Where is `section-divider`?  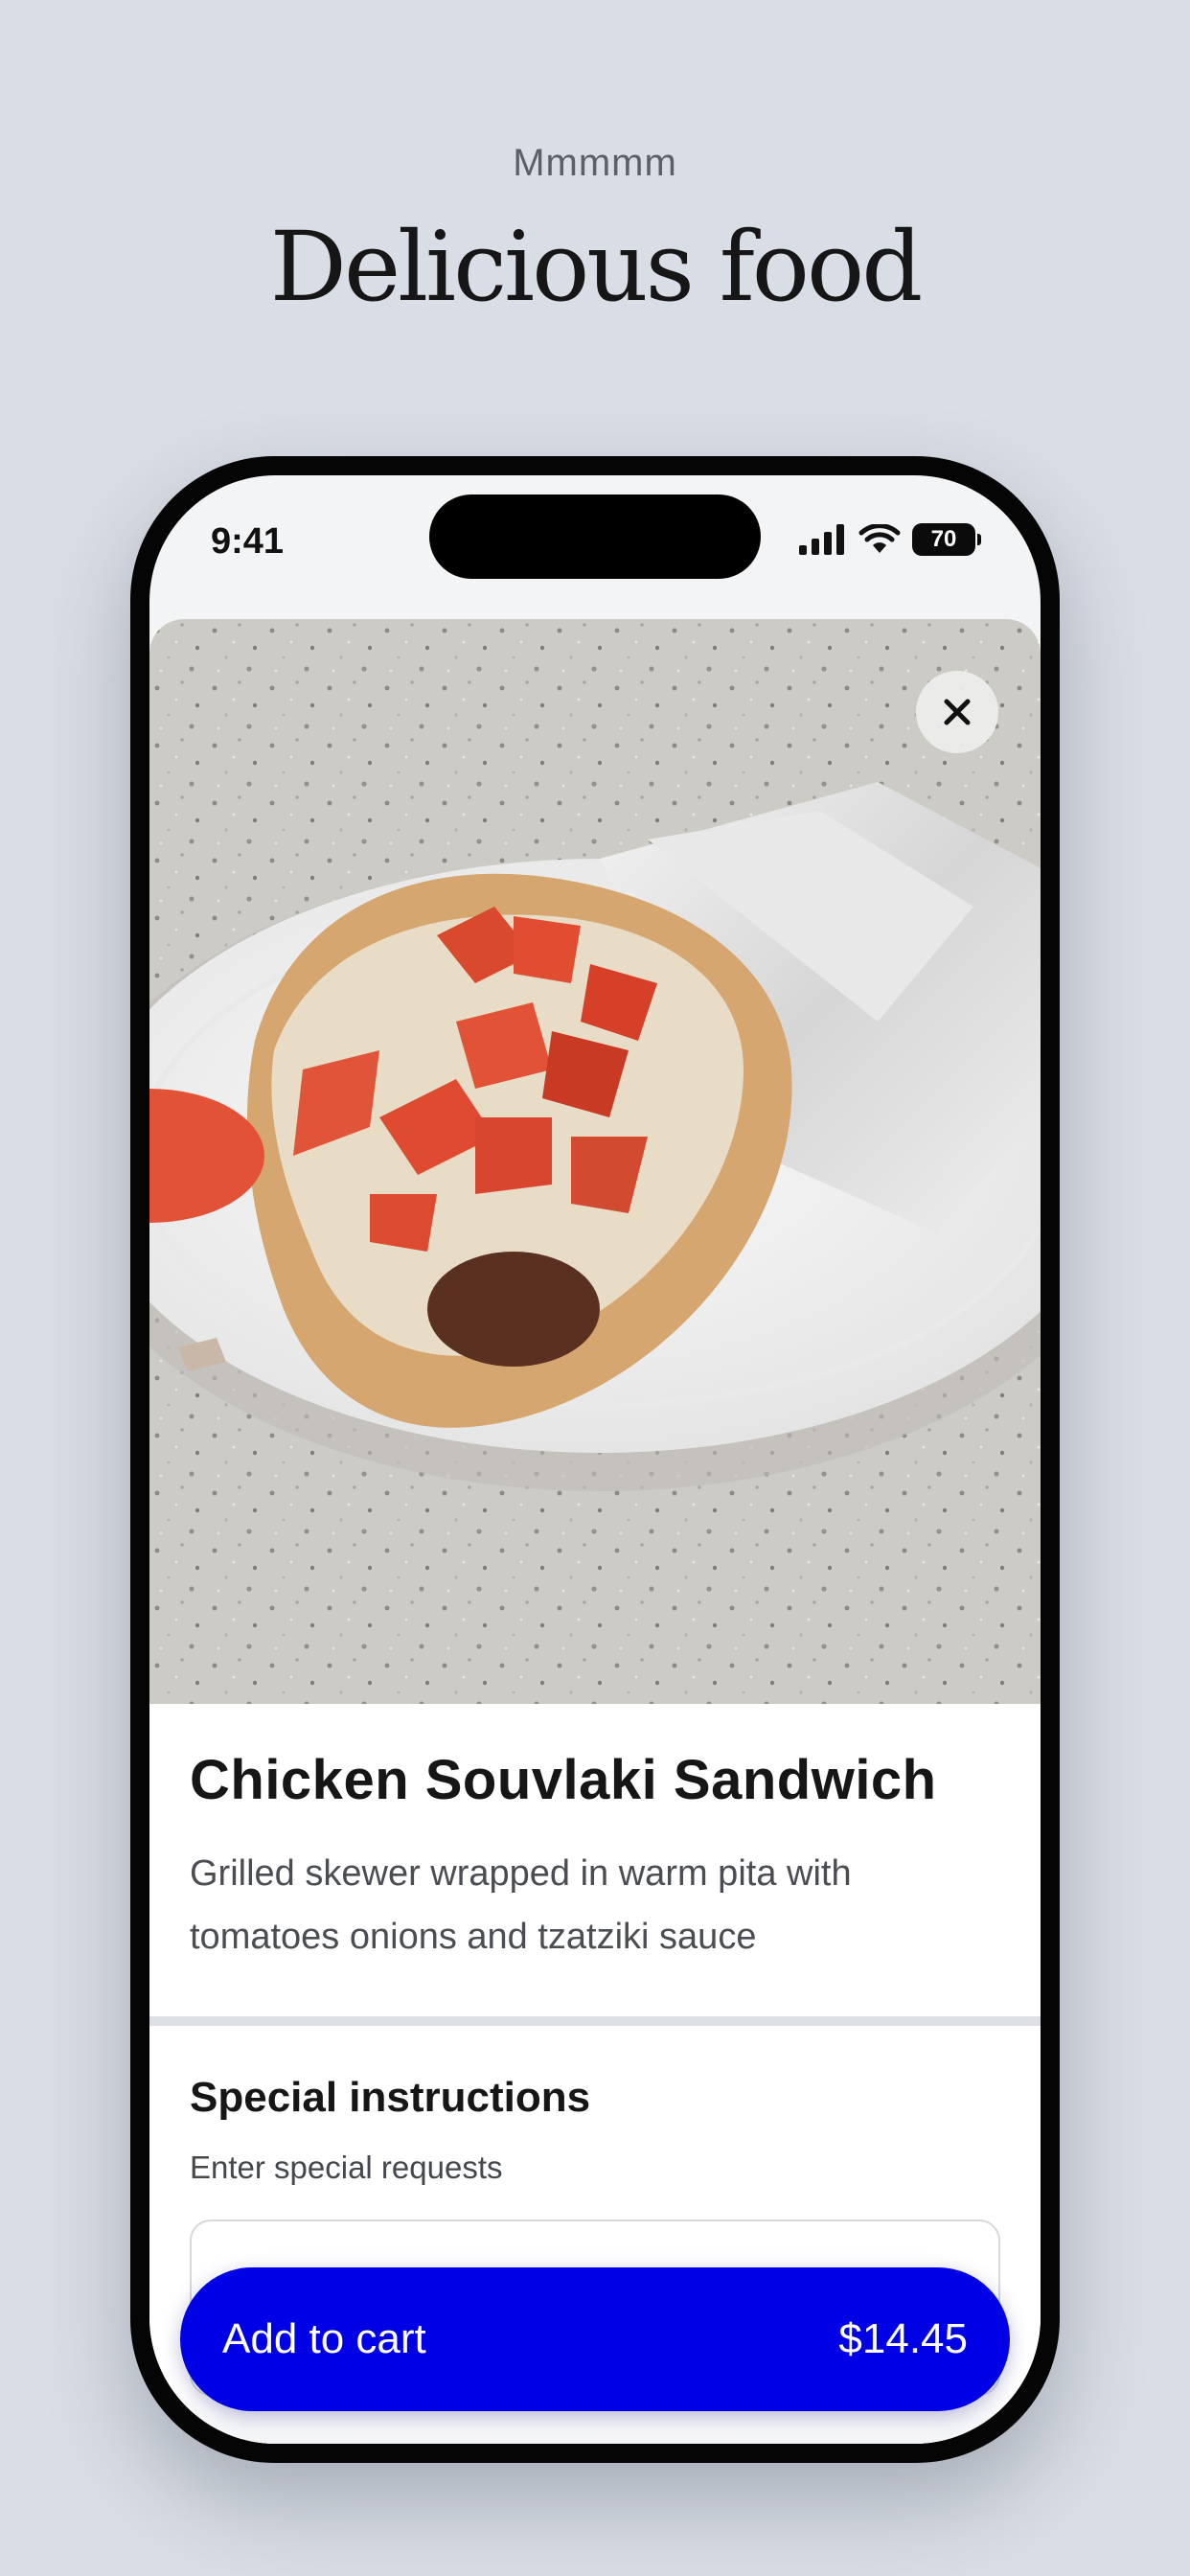
section-divider is located at coordinates (595, 2021).